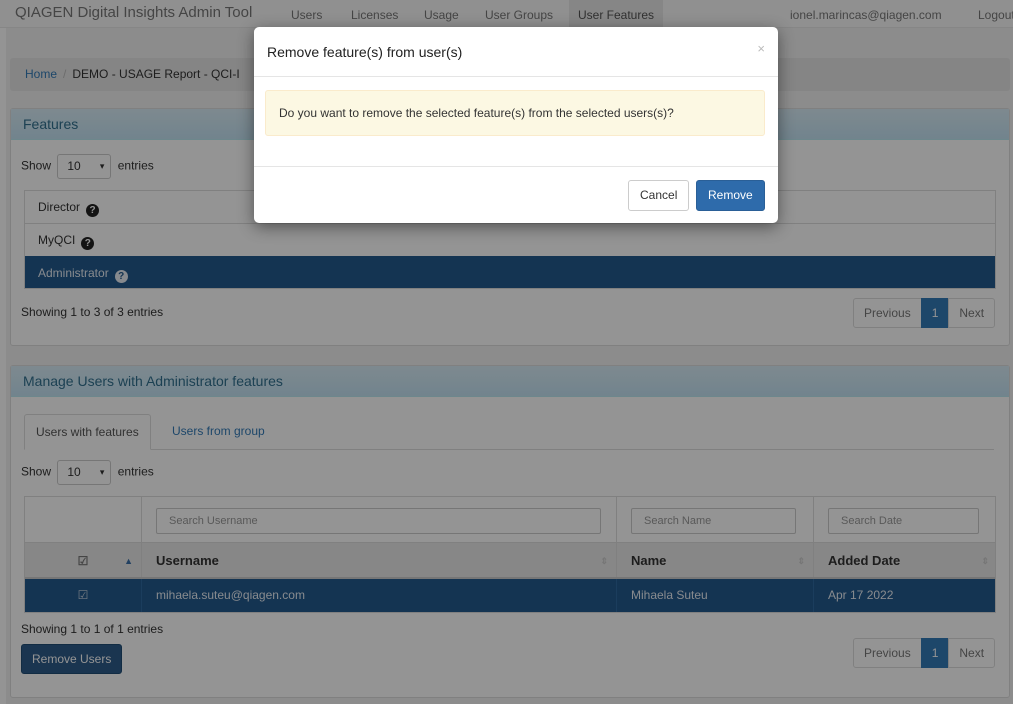 The width and height of the screenshot is (1013, 704). I want to click on close-icon: ×, so click(761, 48).